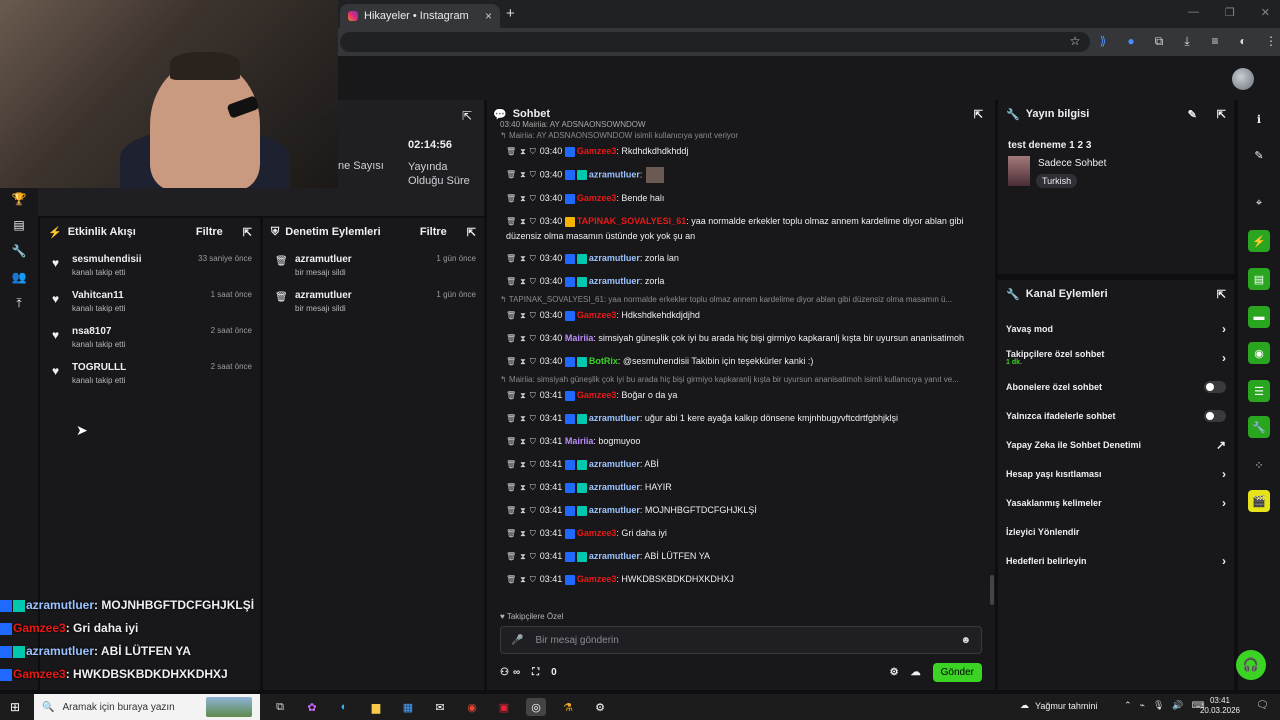  Describe the element at coordinates (1192, 114) in the screenshot. I see `edit-icon: ✎` at that location.